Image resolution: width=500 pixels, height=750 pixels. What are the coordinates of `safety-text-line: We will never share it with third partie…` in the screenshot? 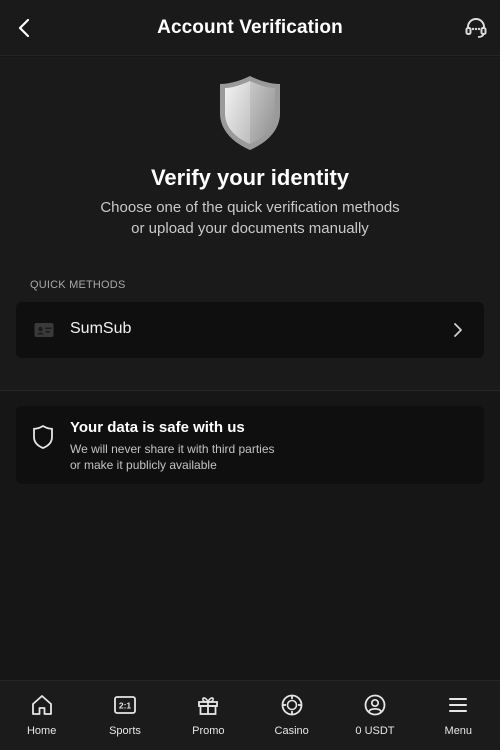 It's located at (172, 449).